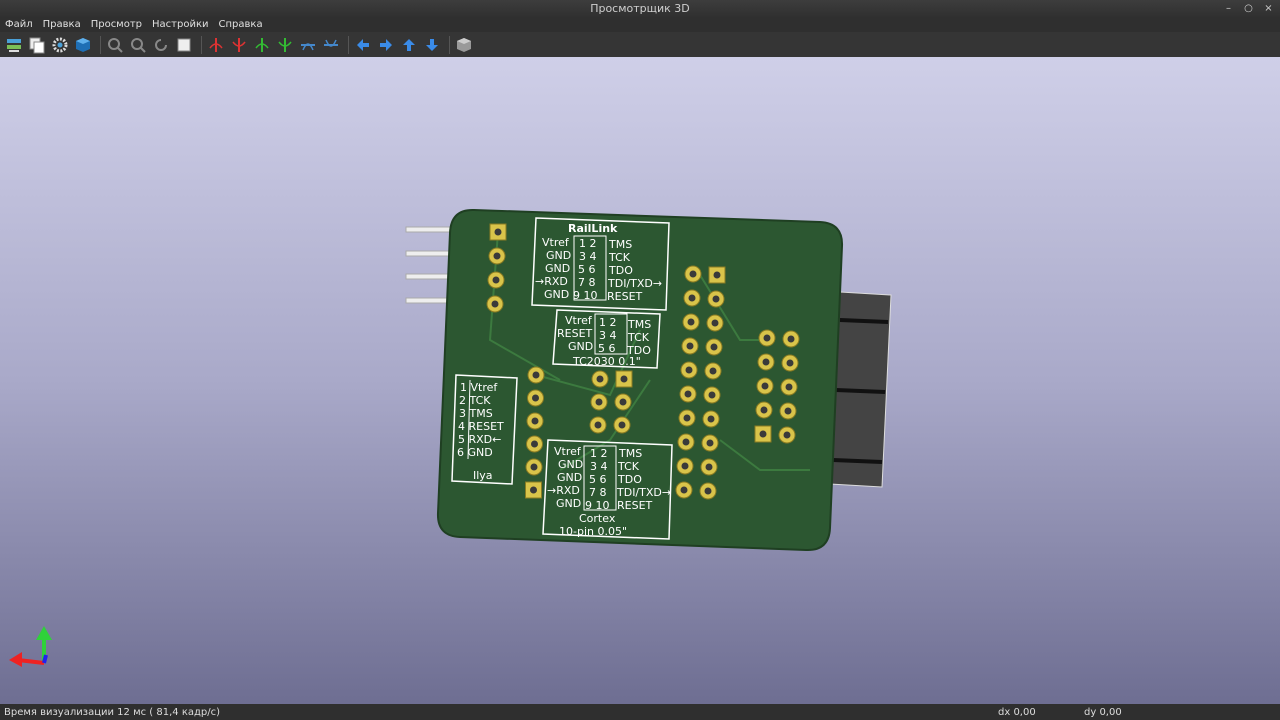 The height and width of the screenshot is (720, 1280). Describe the element at coordinates (262, 45) in the screenshot. I see `rotate-y-cw-icon` at that location.